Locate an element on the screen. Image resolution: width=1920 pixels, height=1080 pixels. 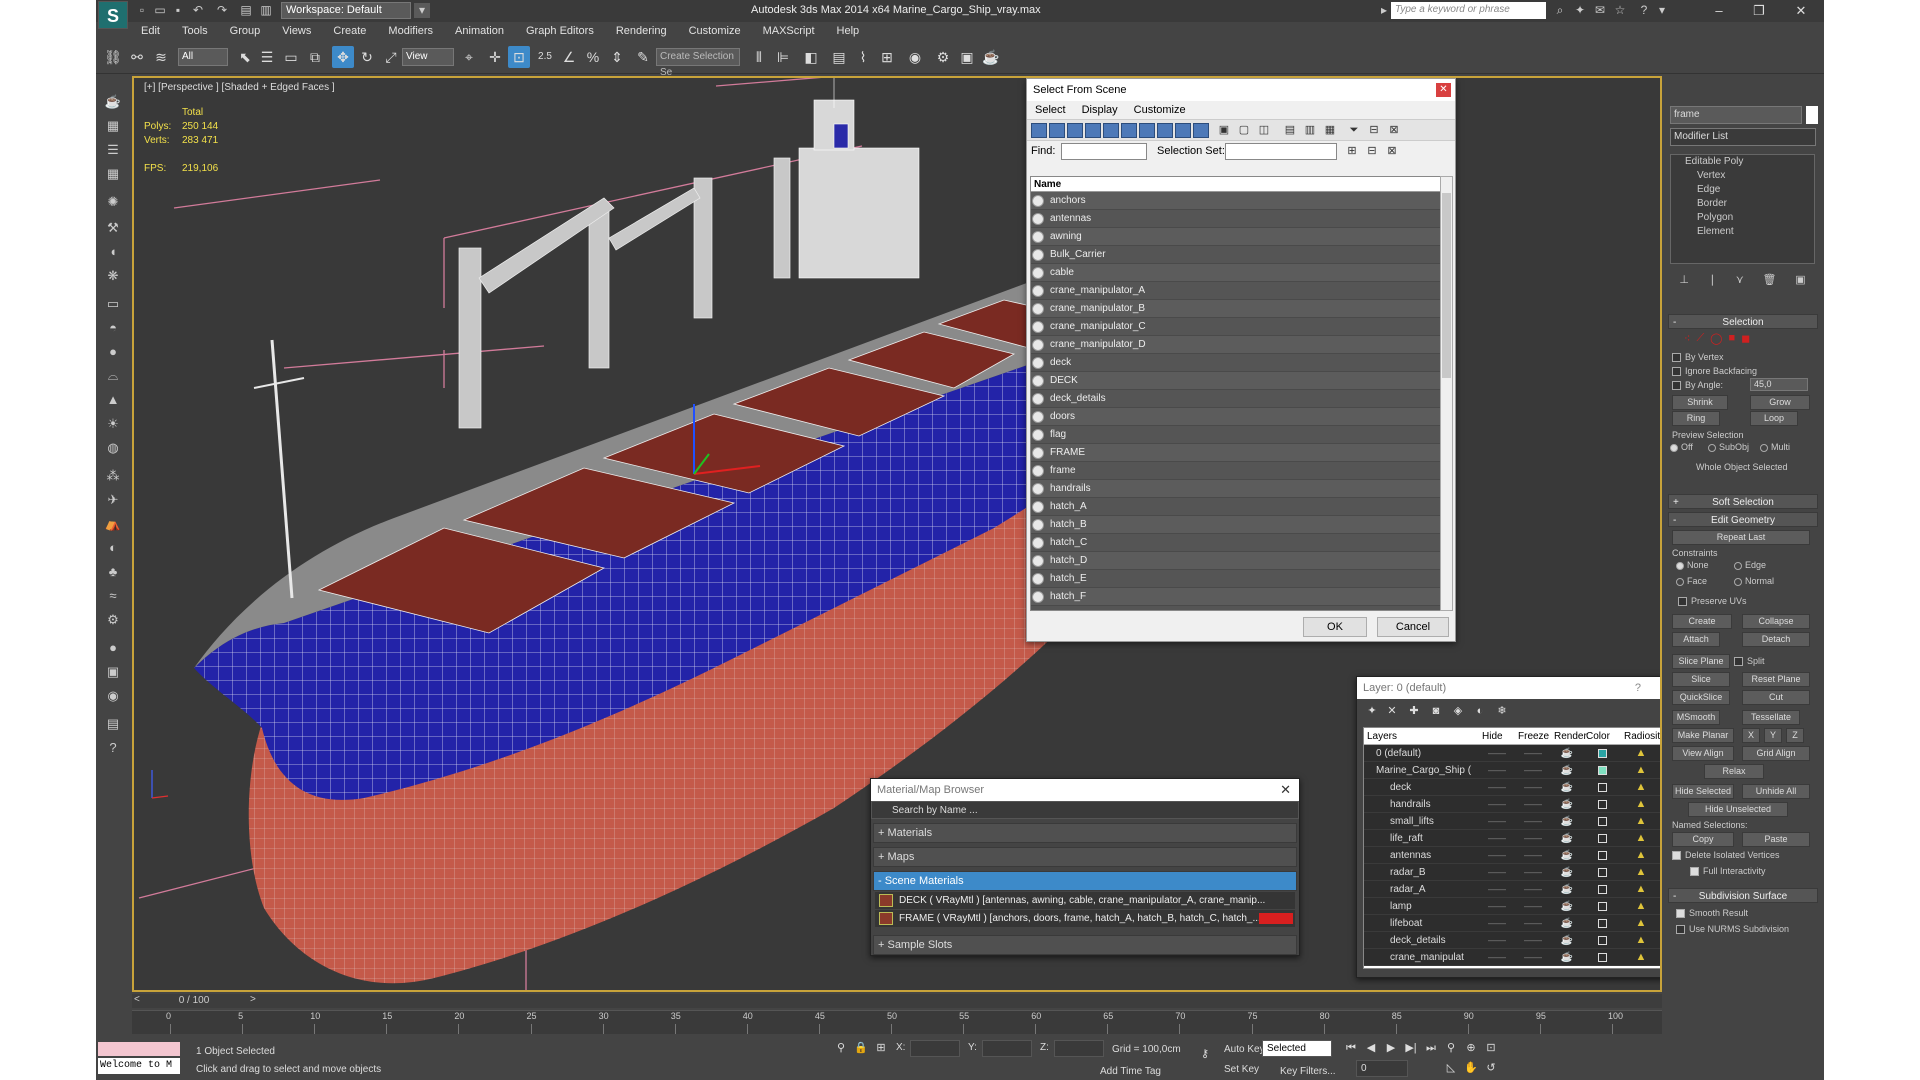
list-icon: ☰ is located at coordinates (113, 150).